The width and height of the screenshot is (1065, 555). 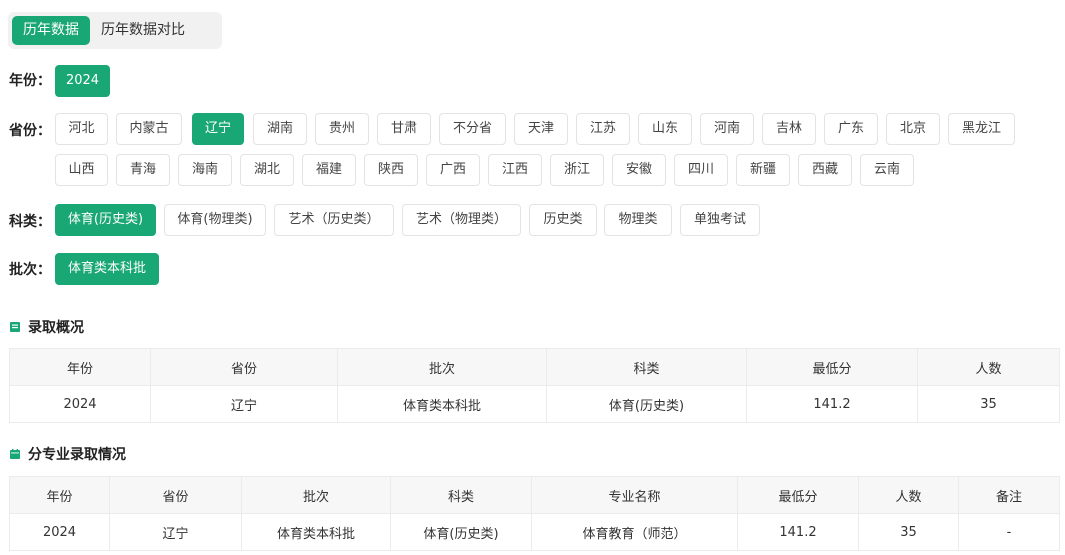 What do you see at coordinates (851, 129) in the screenshot?
I see `province-option: 广东` at bounding box center [851, 129].